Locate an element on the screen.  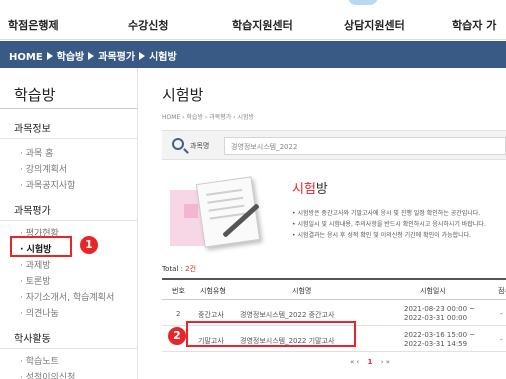
sidebar-item-study-notes: · 학습노트 is located at coordinates (39, 360).